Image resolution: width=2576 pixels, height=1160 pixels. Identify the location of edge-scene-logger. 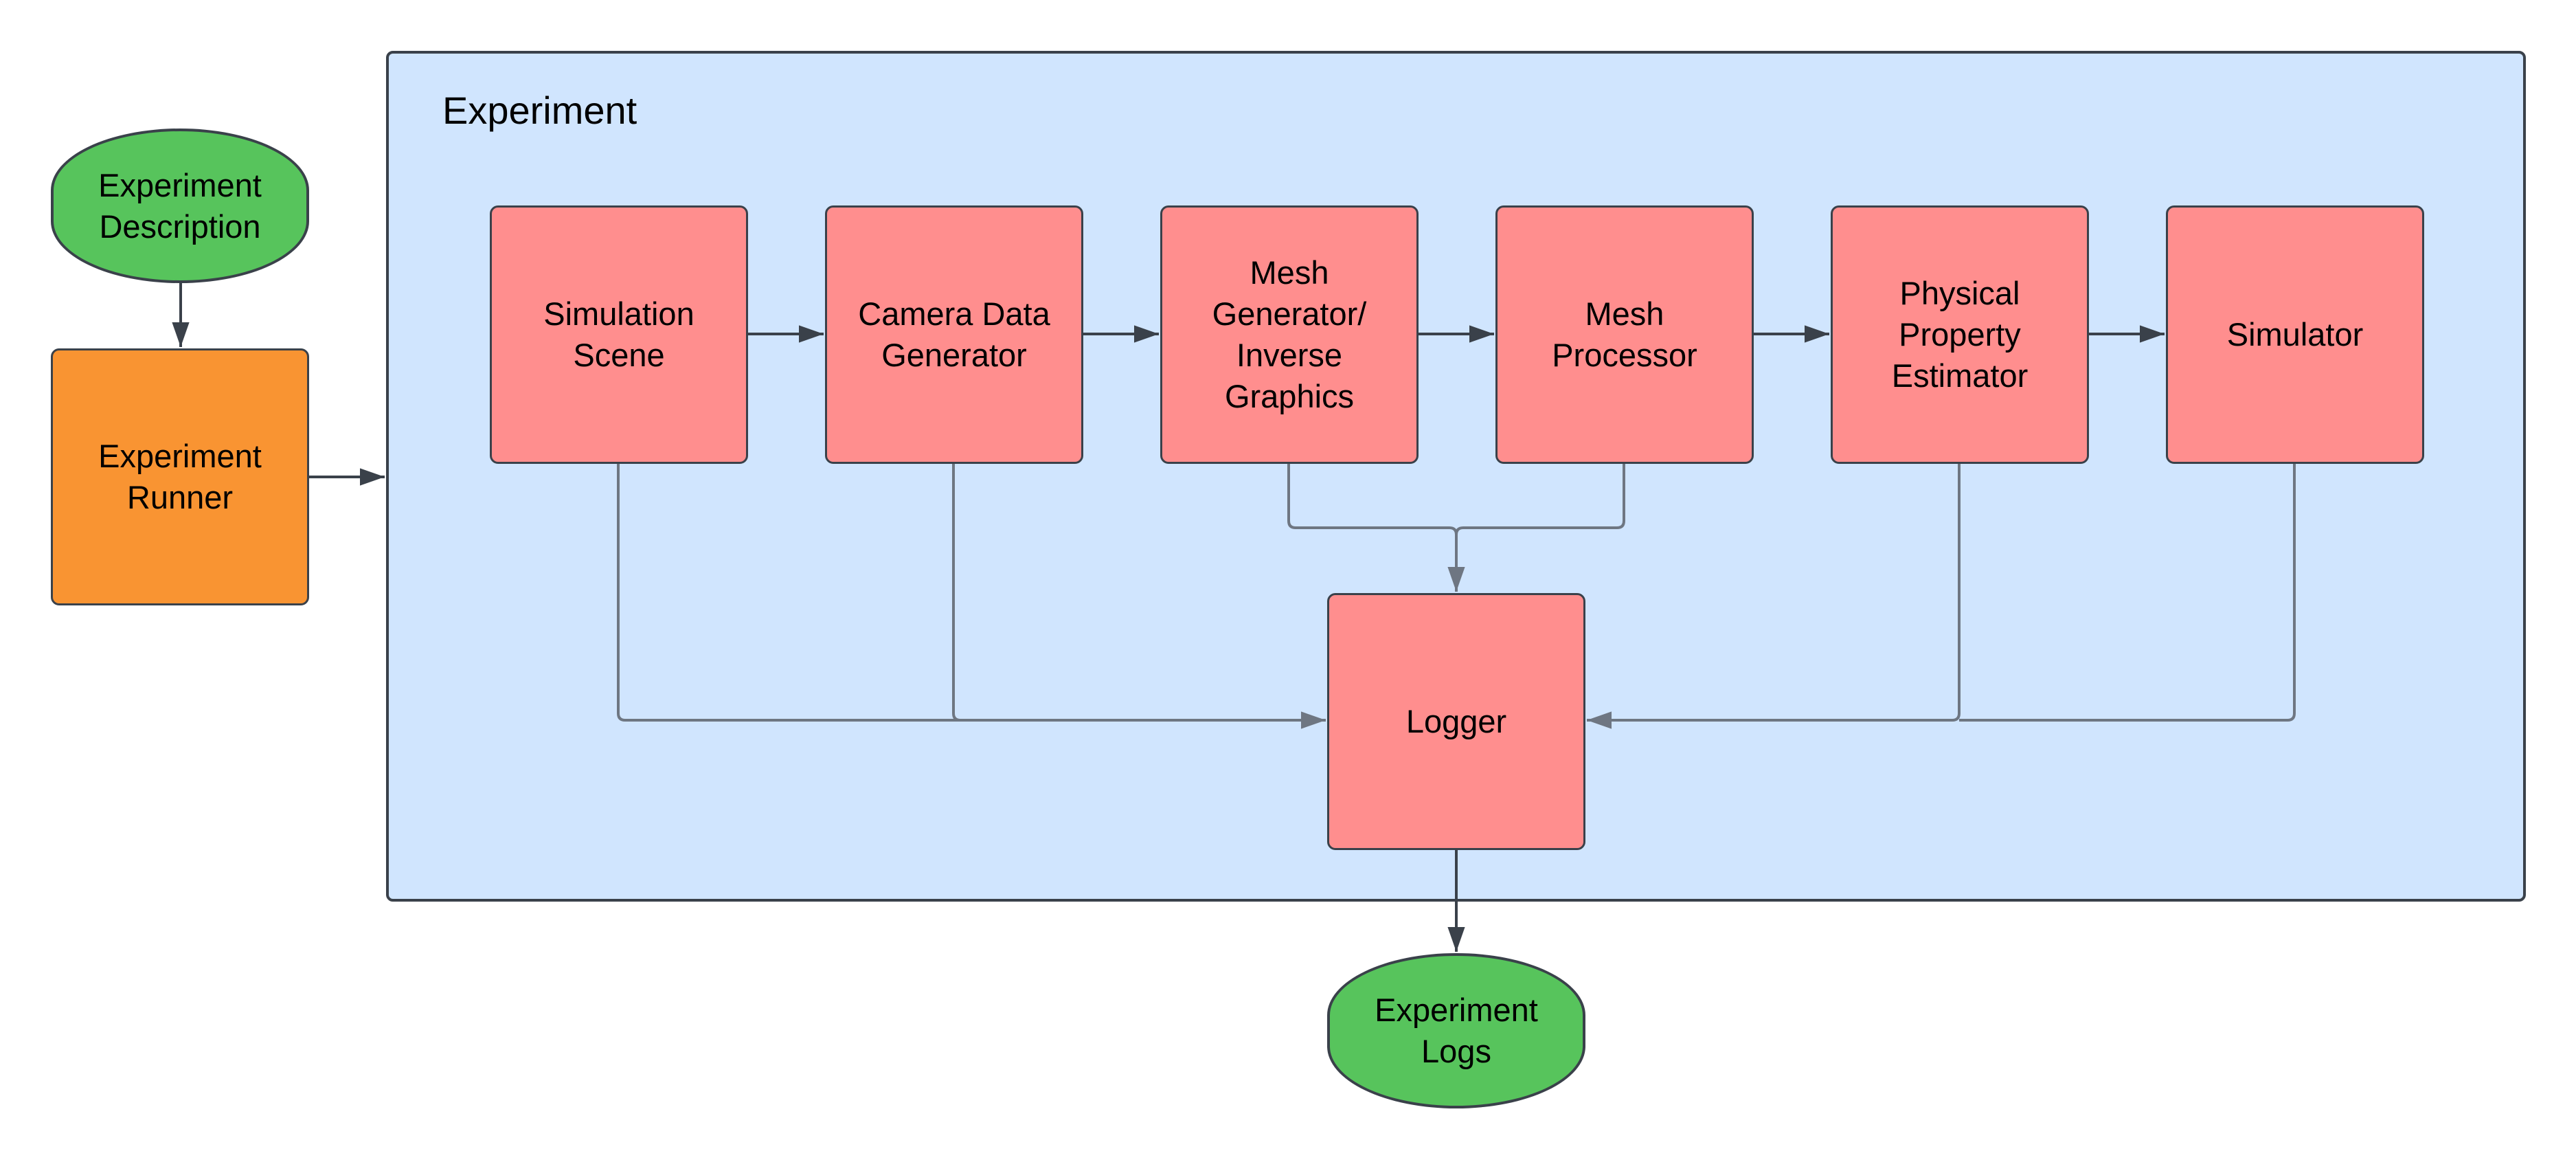
(971, 596).